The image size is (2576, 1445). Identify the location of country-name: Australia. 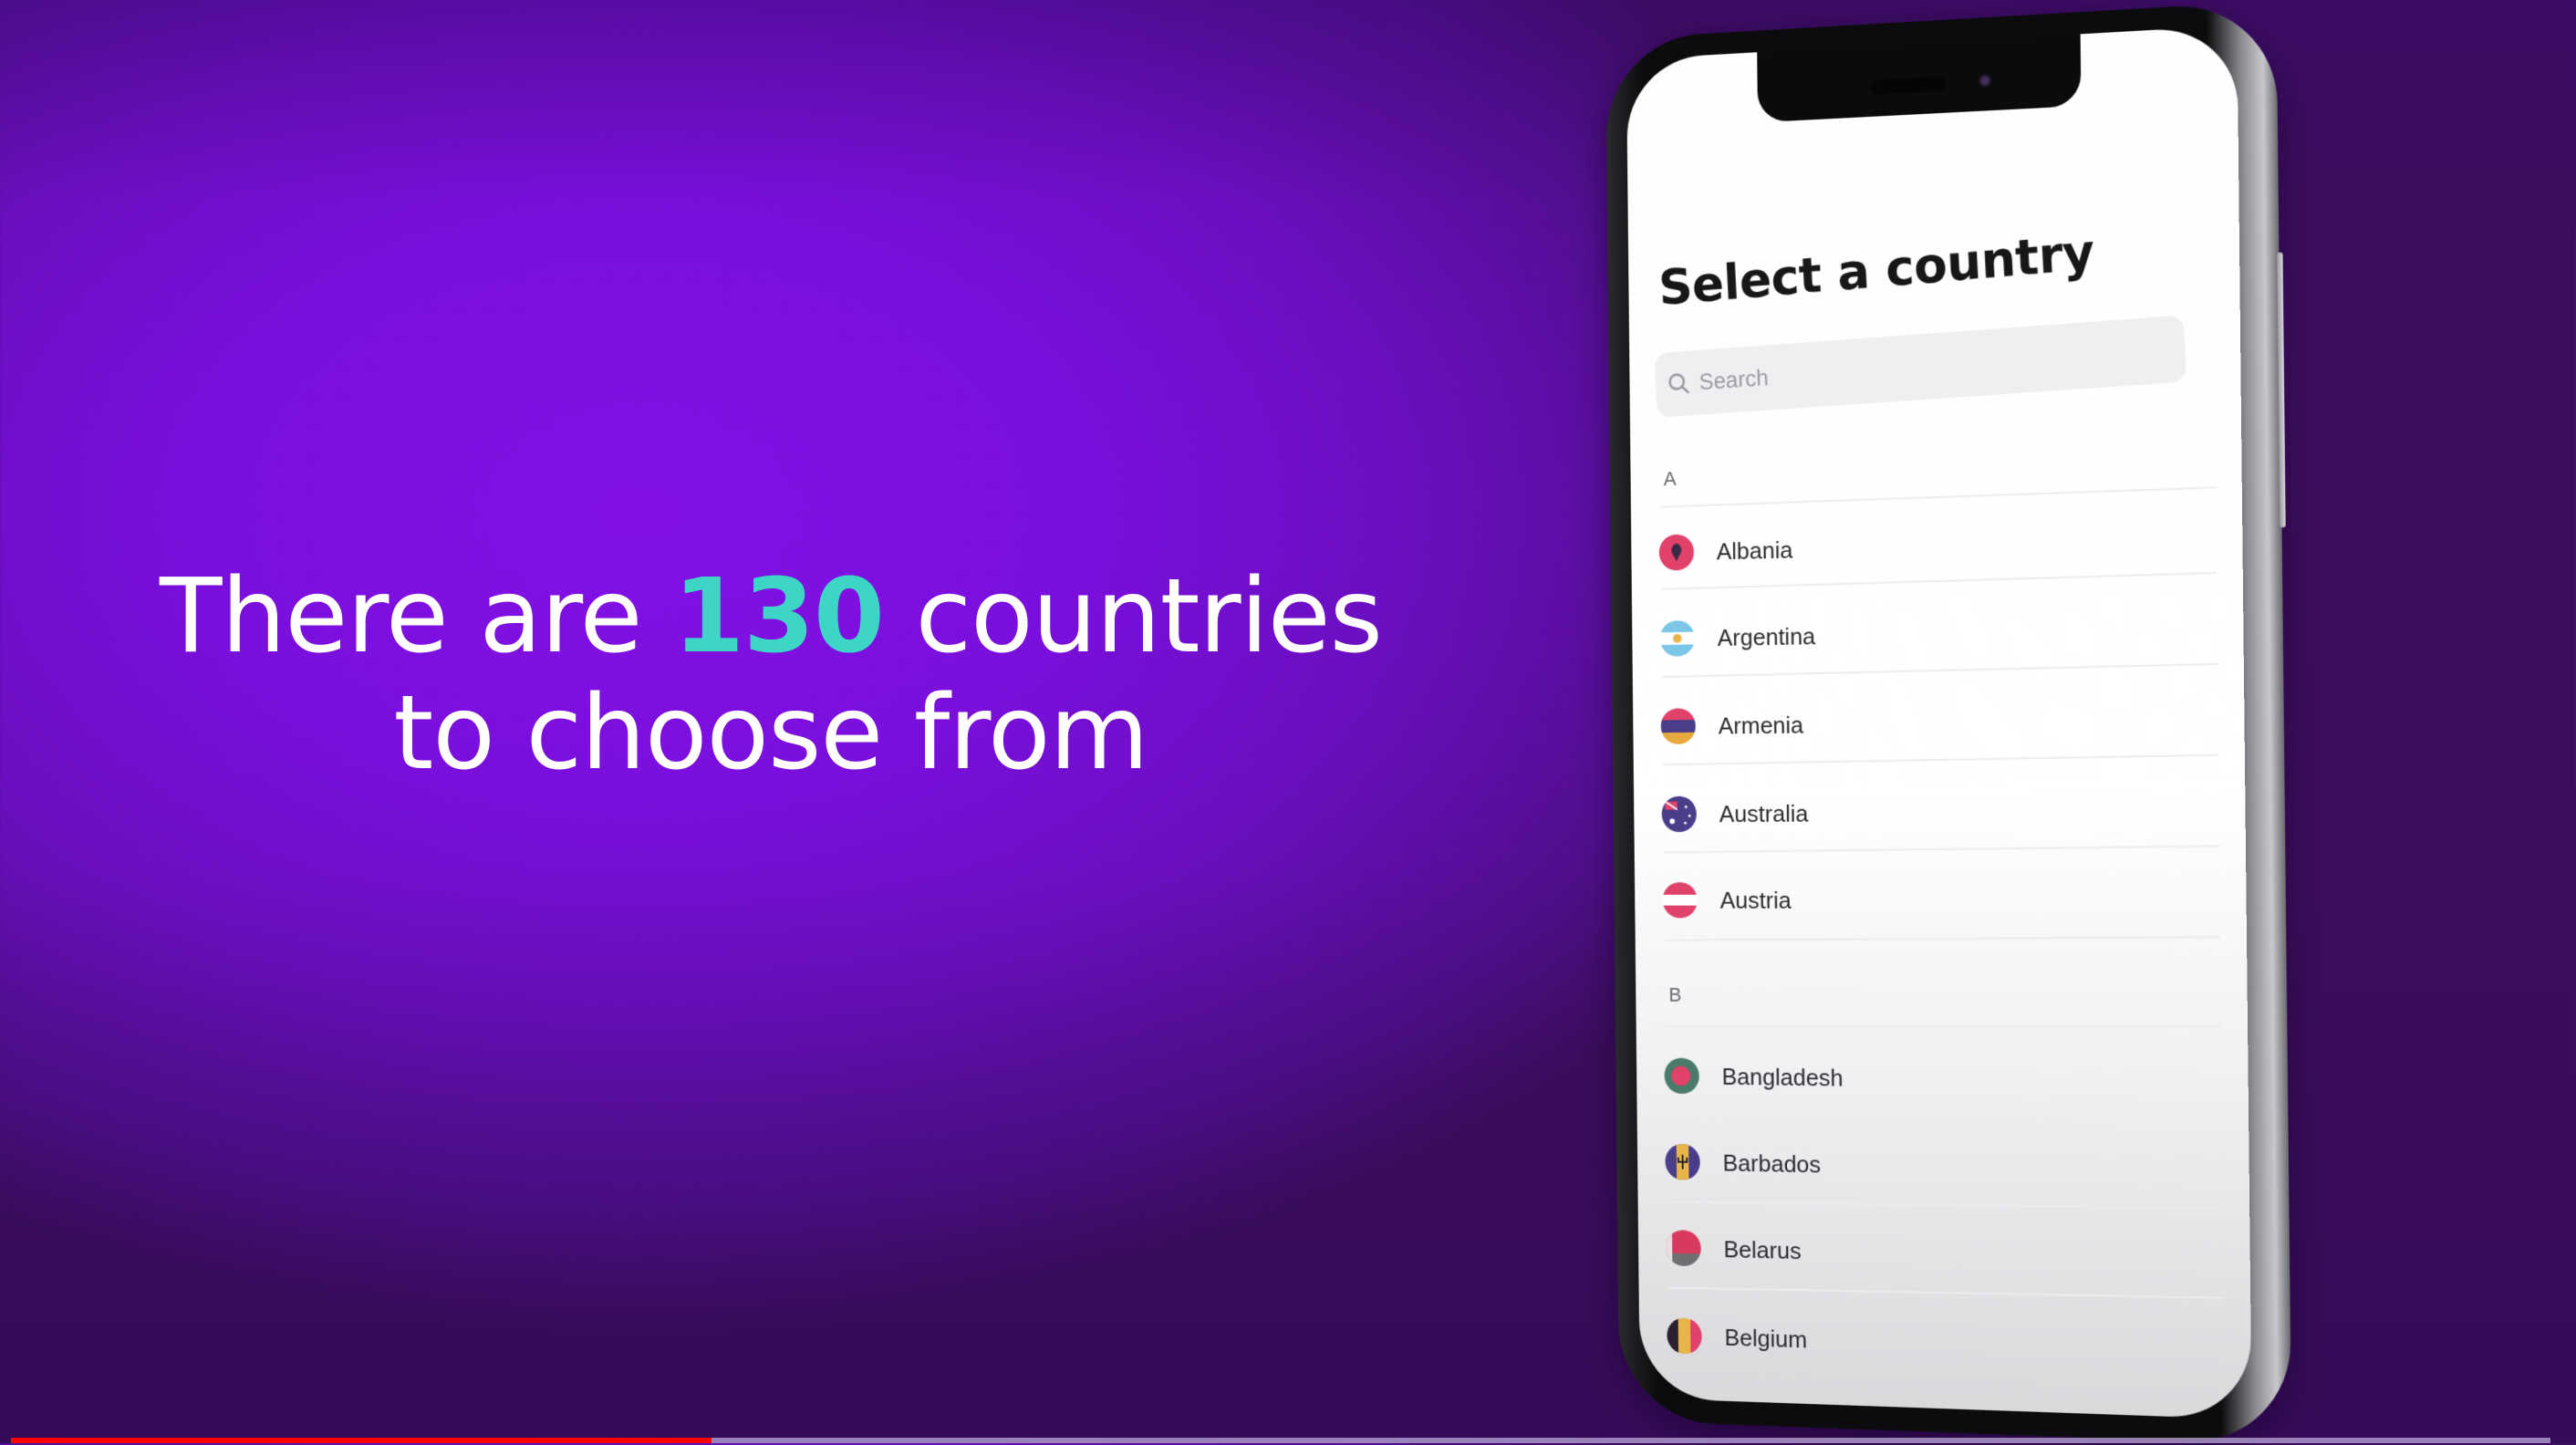
(1764, 813).